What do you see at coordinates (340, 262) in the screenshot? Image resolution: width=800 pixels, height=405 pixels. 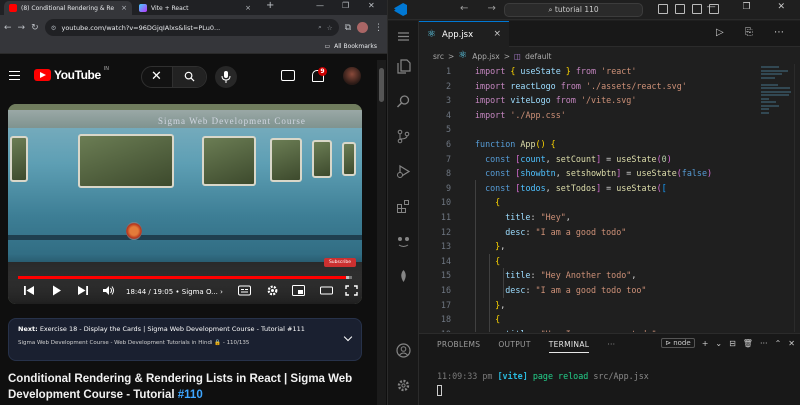 I see `subscribe-watermark: Subscribe` at bounding box center [340, 262].